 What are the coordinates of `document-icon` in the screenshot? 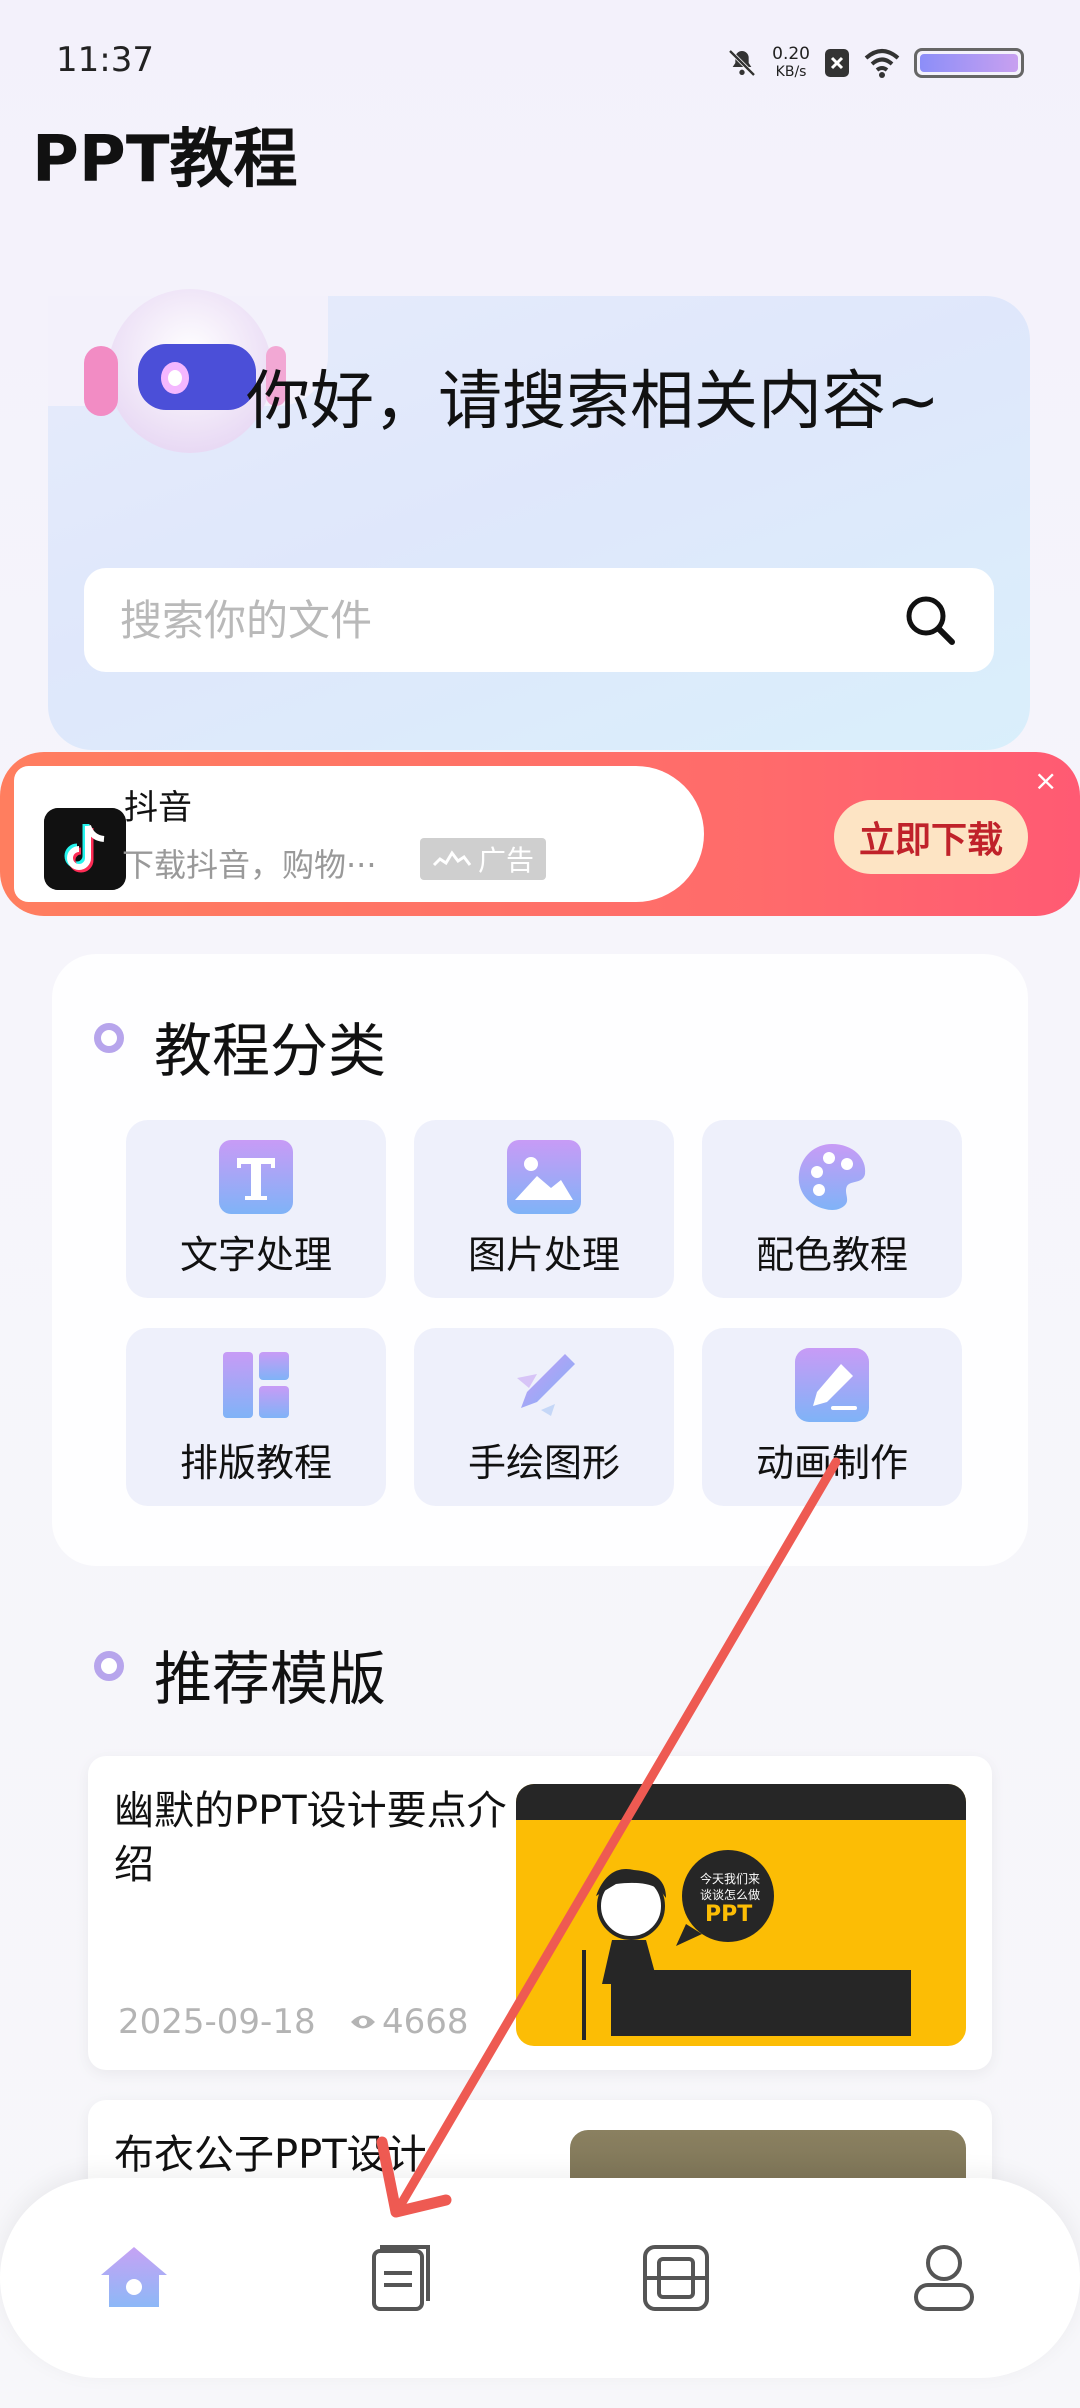 It's located at (401, 2278).